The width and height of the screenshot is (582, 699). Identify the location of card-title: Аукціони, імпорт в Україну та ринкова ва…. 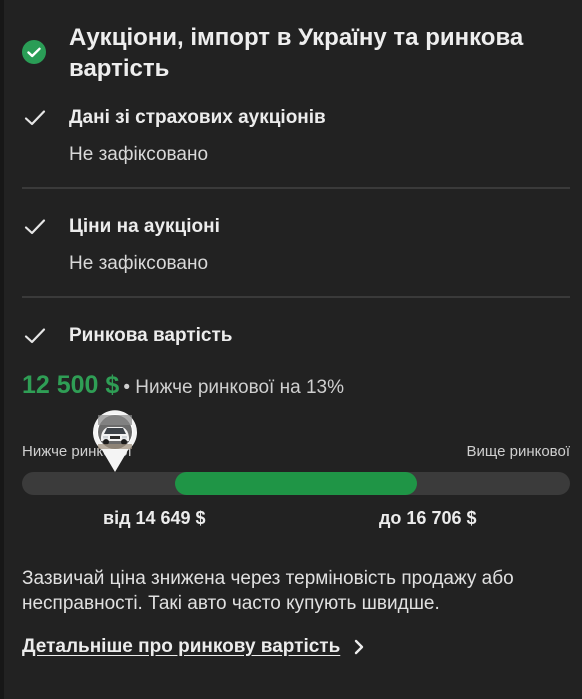
(296, 53).